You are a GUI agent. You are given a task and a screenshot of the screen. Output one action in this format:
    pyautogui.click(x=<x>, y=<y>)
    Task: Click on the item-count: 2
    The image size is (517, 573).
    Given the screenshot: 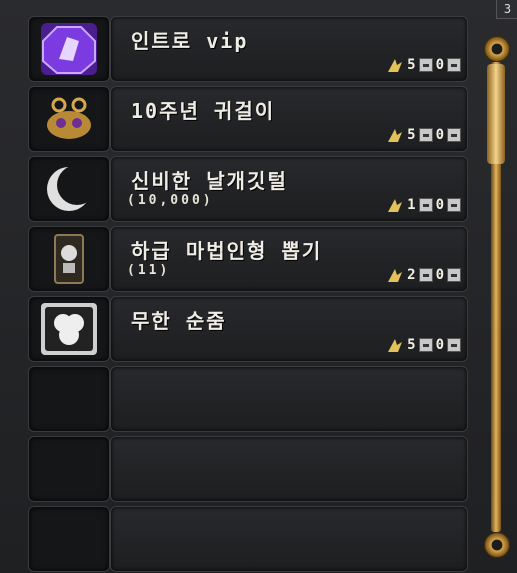 What is the action you would take?
    pyautogui.click(x=411, y=275)
    